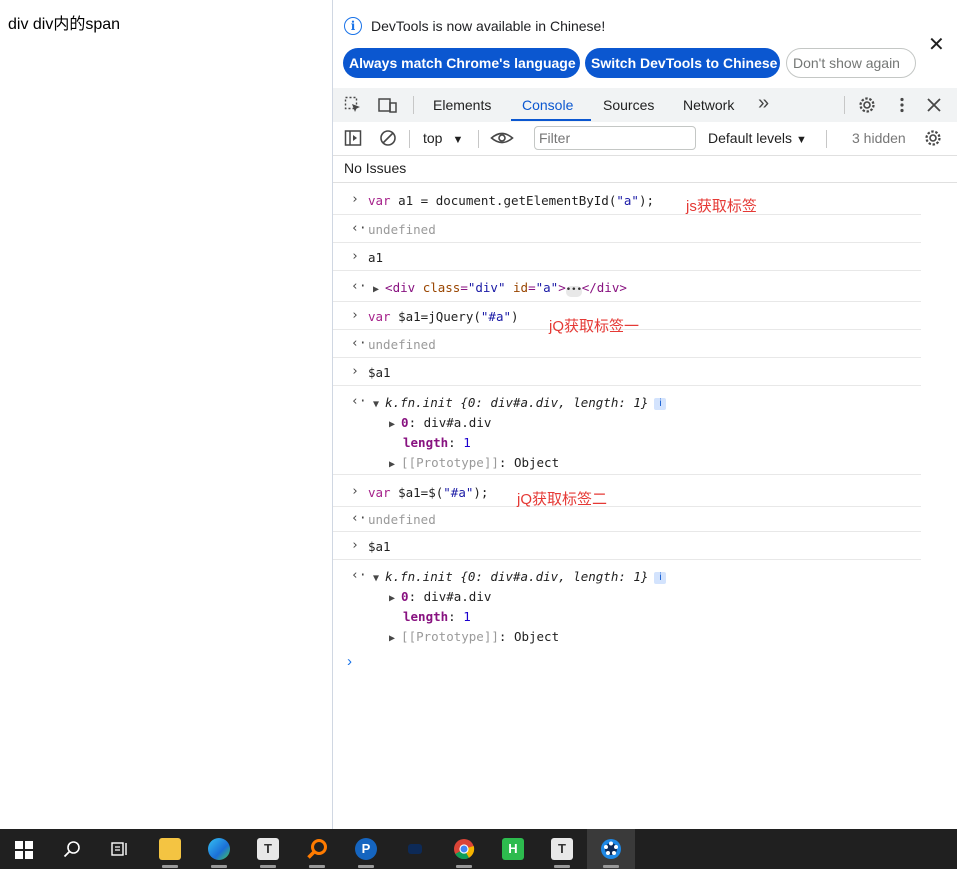 The height and width of the screenshot is (869, 957). Describe the element at coordinates (24, 849) in the screenshot. I see `start-button` at that location.